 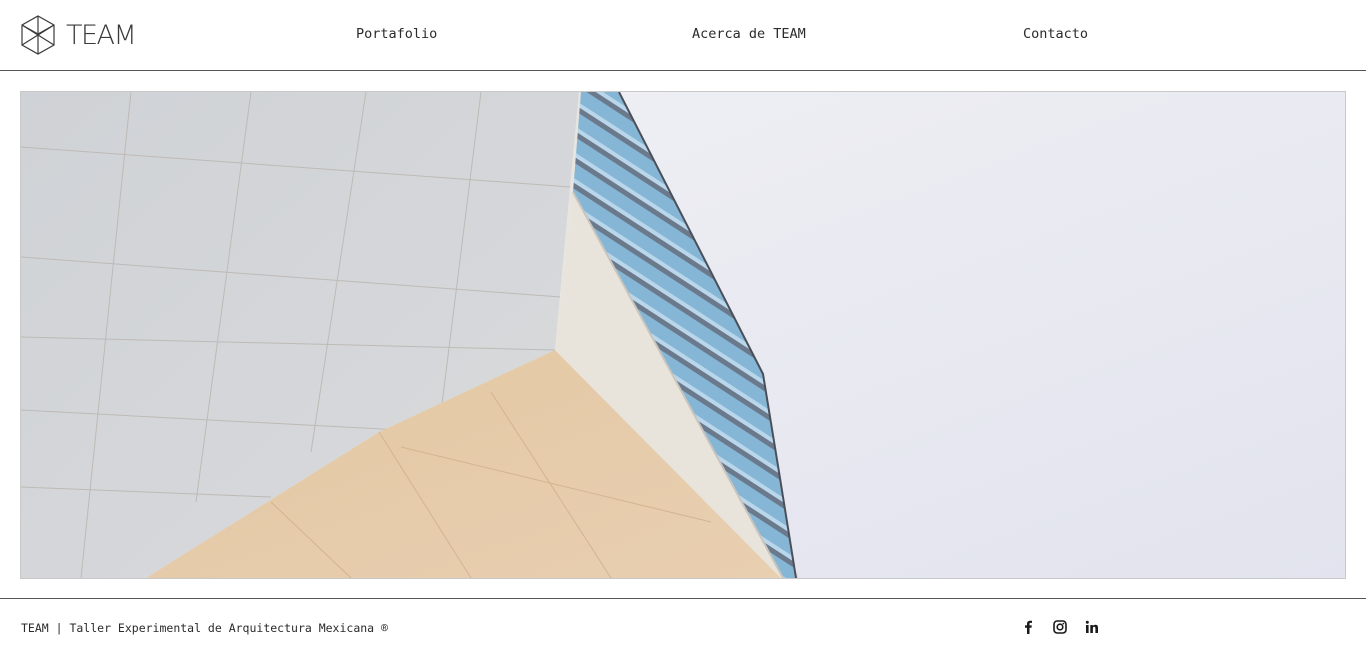 What do you see at coordinates (1055, 34) in the screenshot?
I see `nav-contacto: Contacto` at bounding box center [1055, 34].